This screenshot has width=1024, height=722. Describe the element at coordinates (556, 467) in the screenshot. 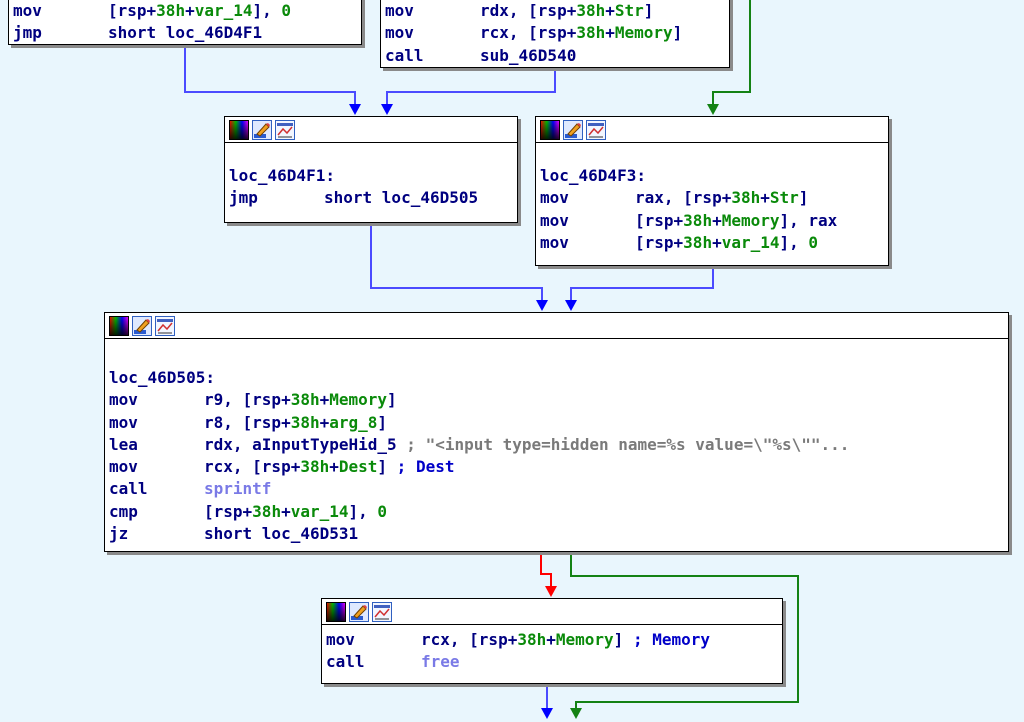

I see `instruction-line: mov rcx, [rsp+38h+Dest] ; Dest` at that location.